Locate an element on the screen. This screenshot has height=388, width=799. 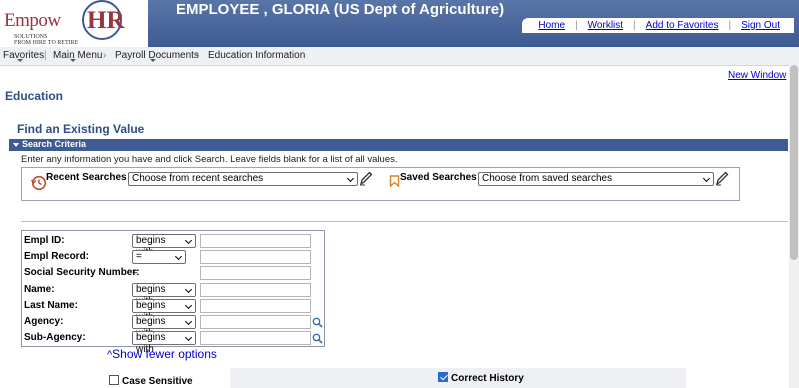
home-link: Home is located at coordinates (551, 25).